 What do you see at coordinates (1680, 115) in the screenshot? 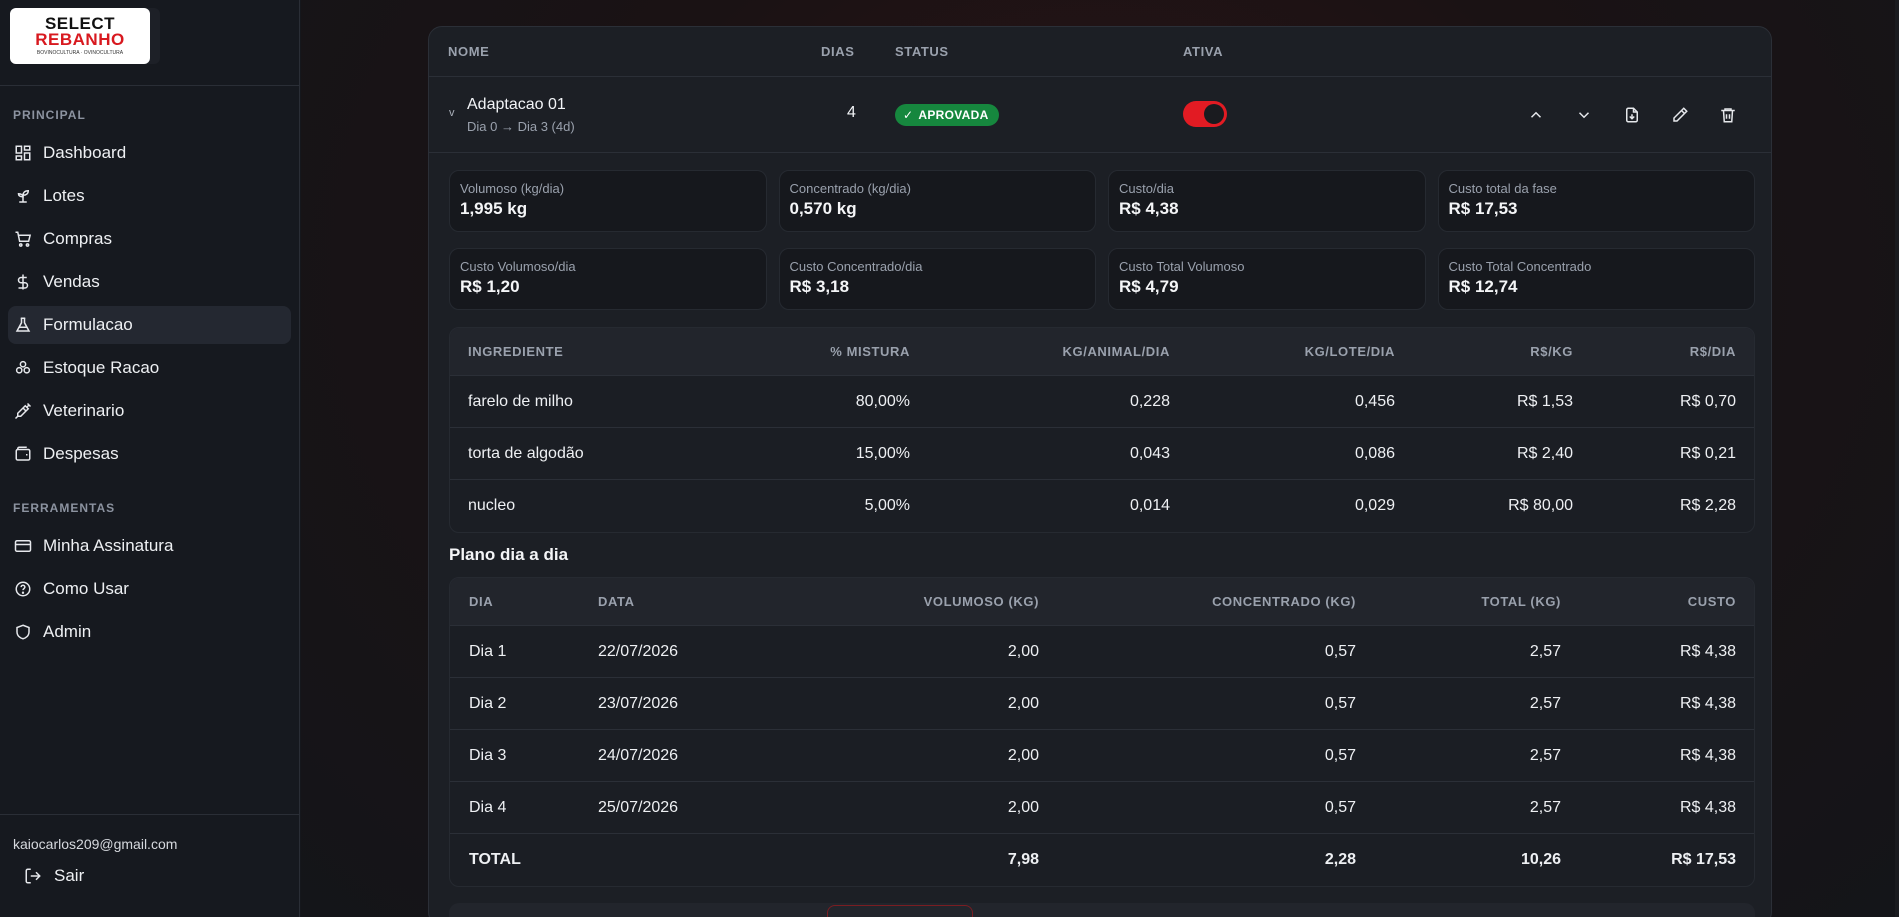
I see `edit-button` at bounding box center [1680, 115].